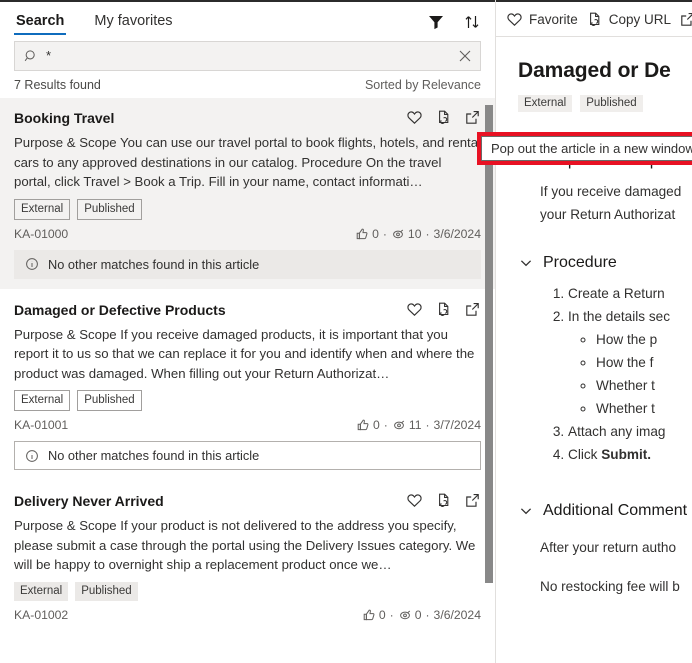 The image size is (692, 663). I want to click on copy-url-command: Copy URL, so click(628, 19).